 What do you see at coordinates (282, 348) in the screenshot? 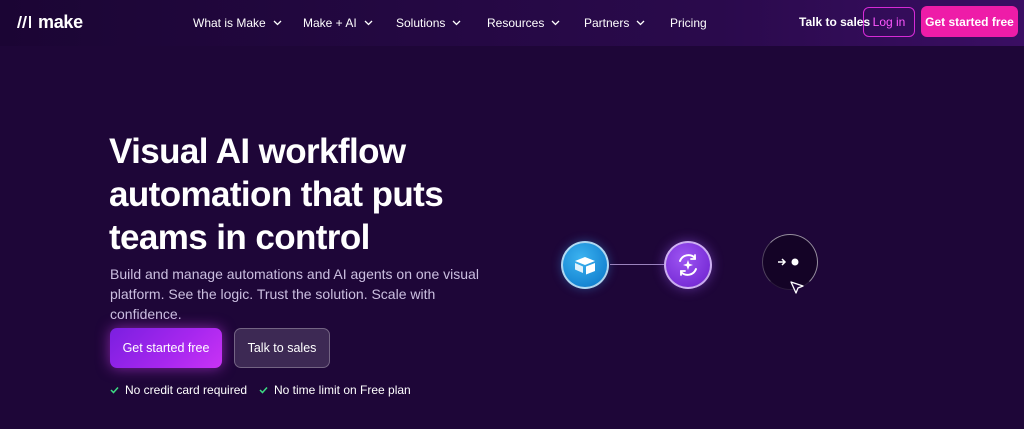
I see `talk-to-sales-button: Talk to sales` at bounding box center [282, 348].